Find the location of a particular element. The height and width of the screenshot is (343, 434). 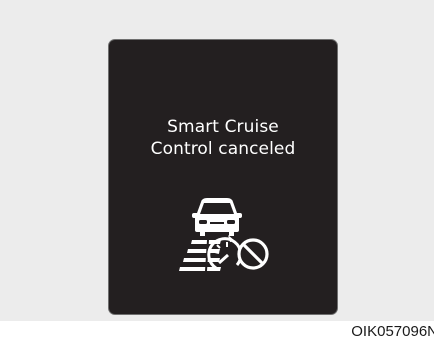

status-message: Smart Cruise Control canceled is located at coordinates (223, 138).